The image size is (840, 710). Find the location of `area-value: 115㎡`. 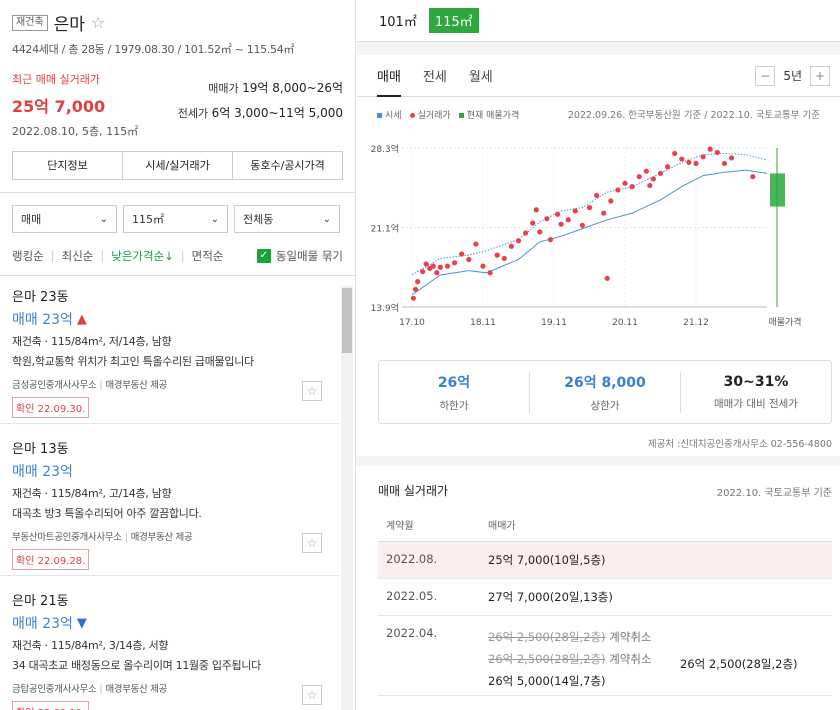

area-value: 115㎡ is located at coordinates (148, 219).